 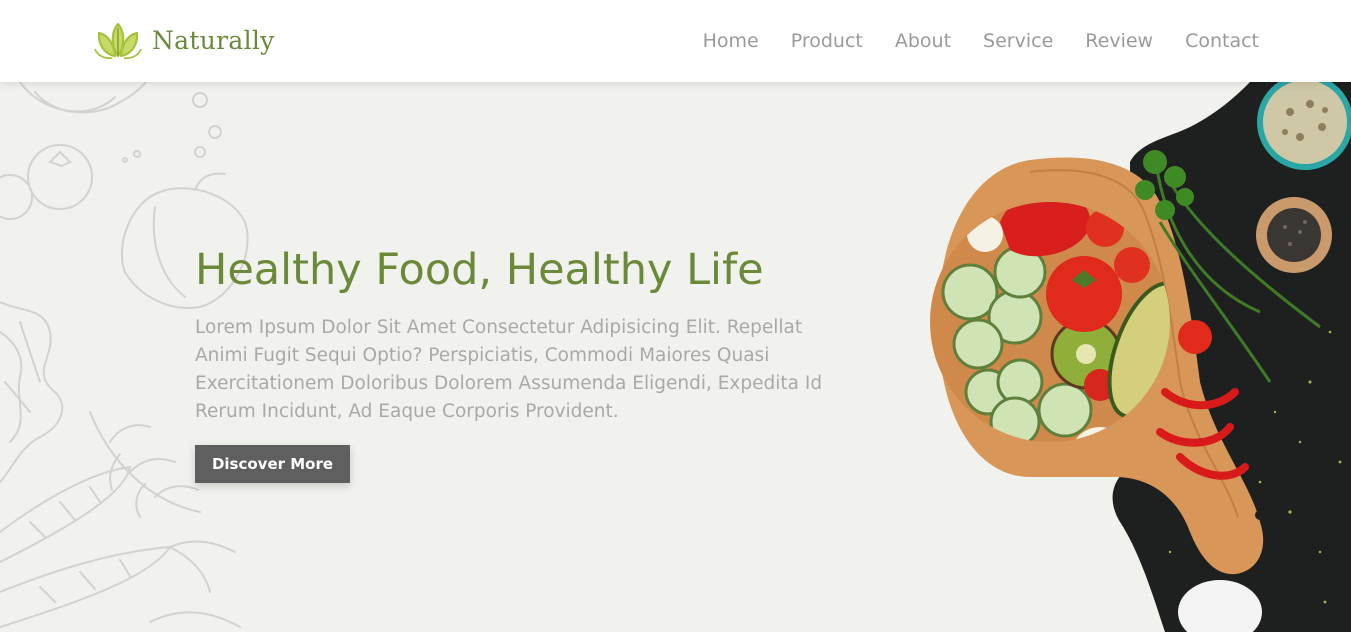 I want to click on nav-contact: Contact, so click(x=1222, y=41).